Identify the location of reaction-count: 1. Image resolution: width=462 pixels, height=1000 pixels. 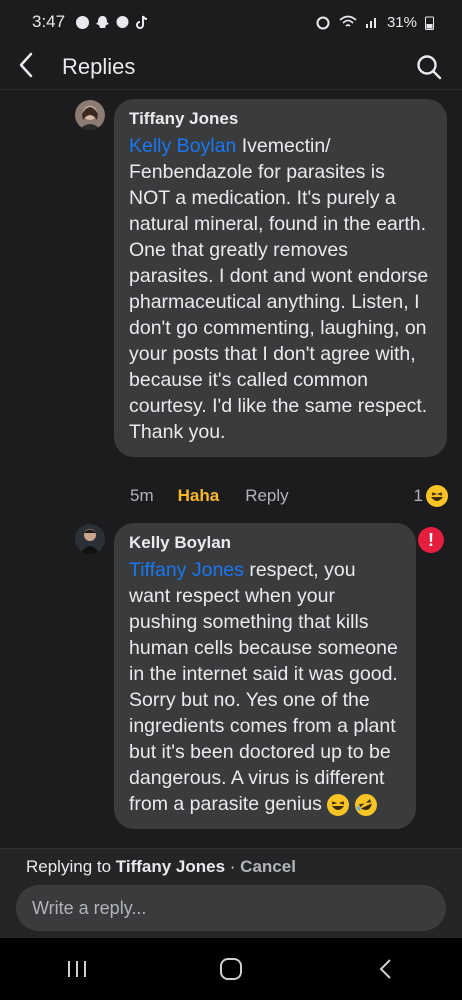
(431, 496).